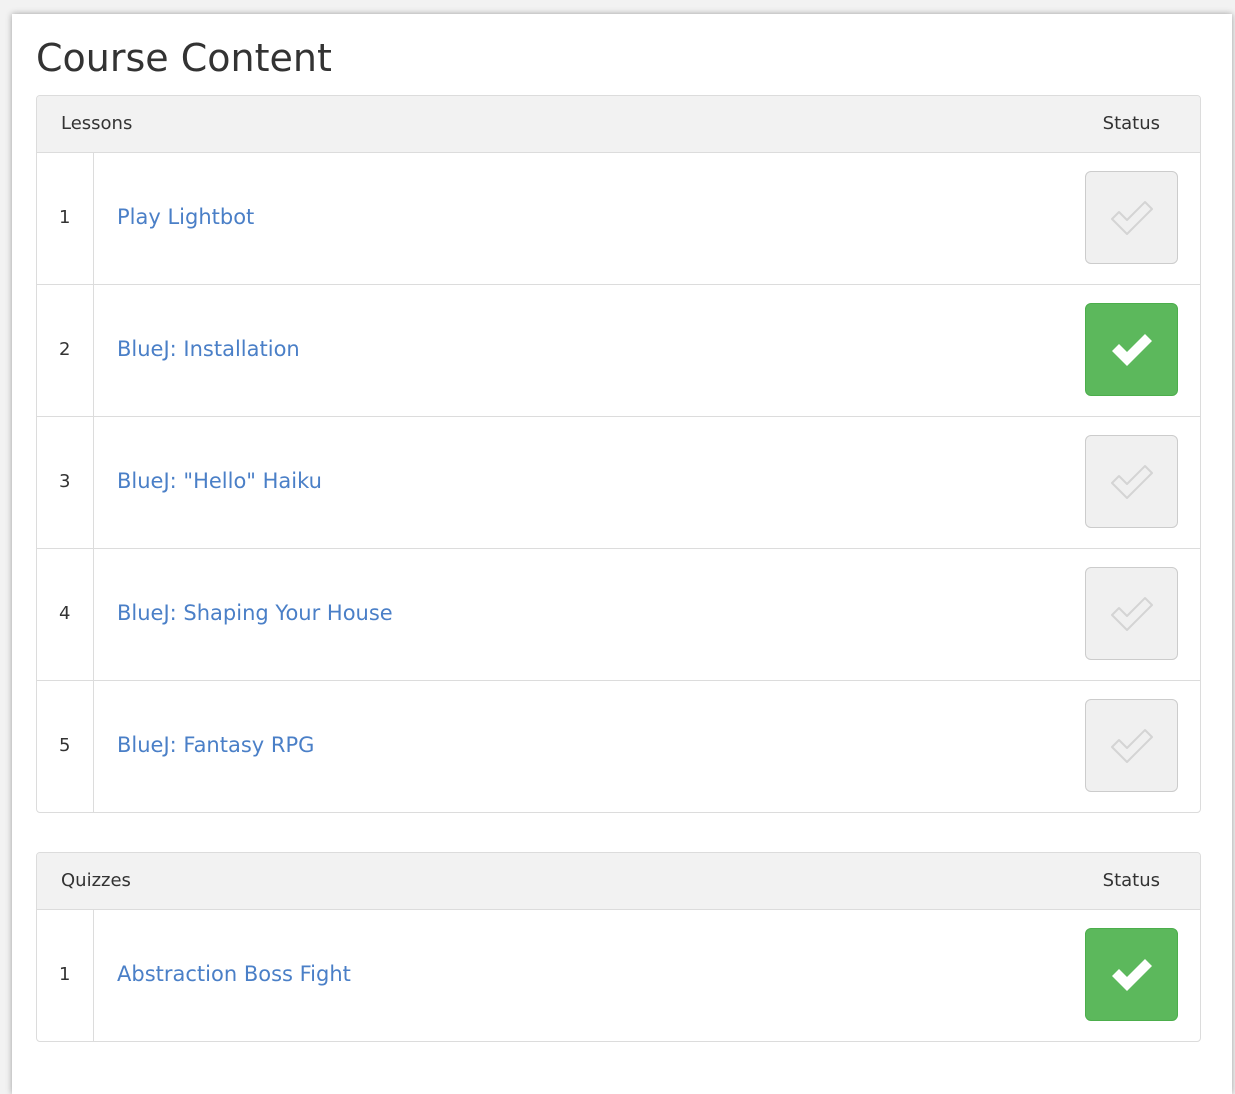 The height and width of the screenshot is (1094, 1235). I want to click on lesson-row: 2 BlueJ: Installation, so click(618, 350).